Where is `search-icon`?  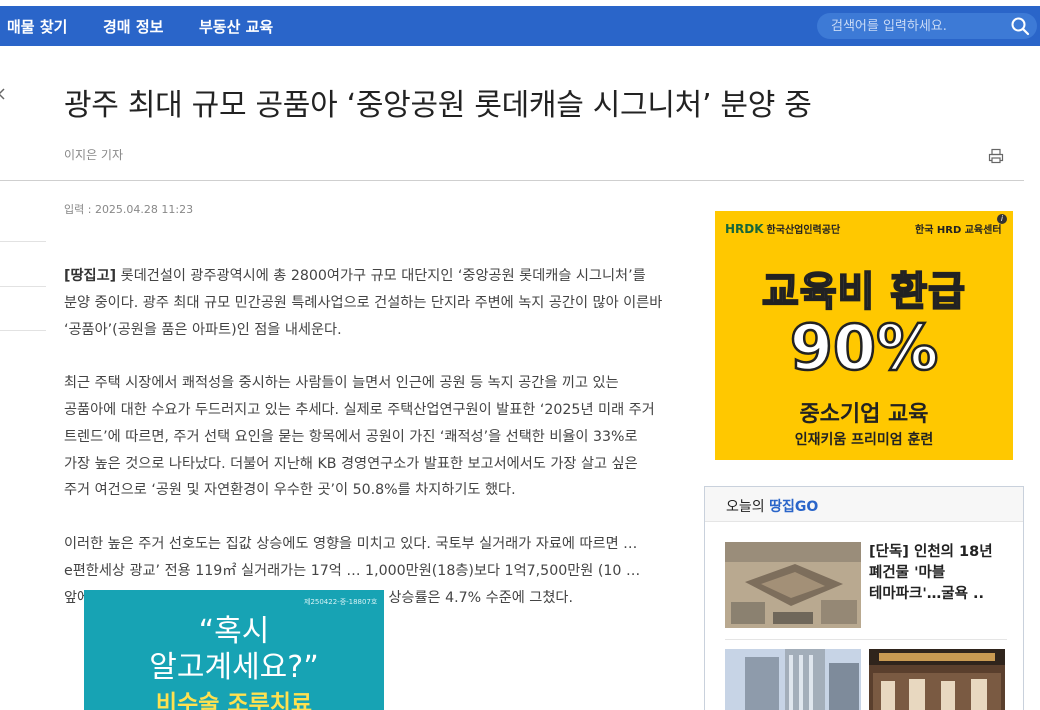
search-icon is located at coordinates (1020, 26).